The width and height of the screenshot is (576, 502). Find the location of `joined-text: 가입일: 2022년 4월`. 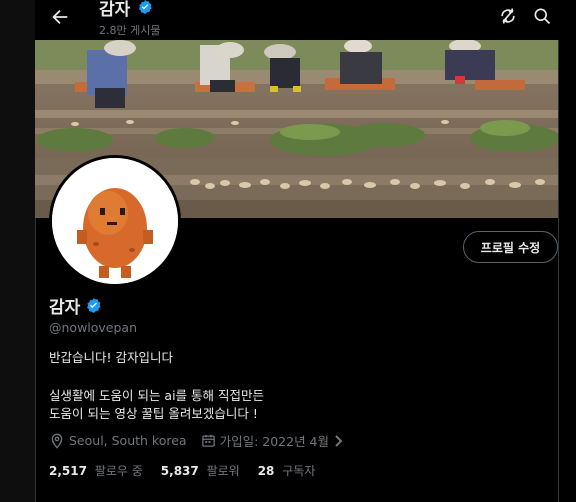

joined-text: 가입일: 2022년 4월 is located at coordinates (274, 441).